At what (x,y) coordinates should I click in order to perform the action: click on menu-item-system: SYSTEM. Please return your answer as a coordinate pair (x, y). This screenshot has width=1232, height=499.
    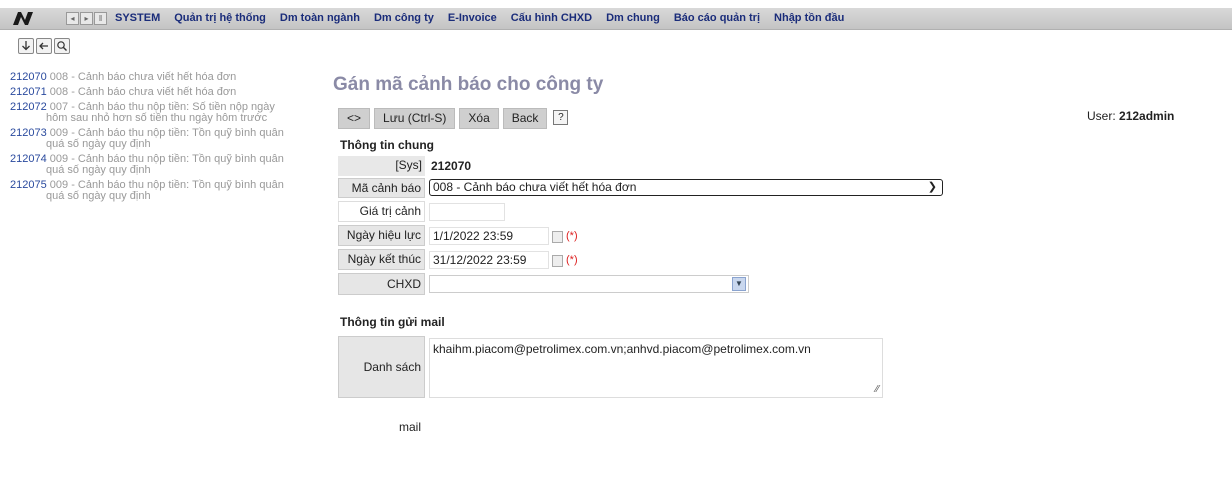
    Looking at the image, I should click on (137, 18).